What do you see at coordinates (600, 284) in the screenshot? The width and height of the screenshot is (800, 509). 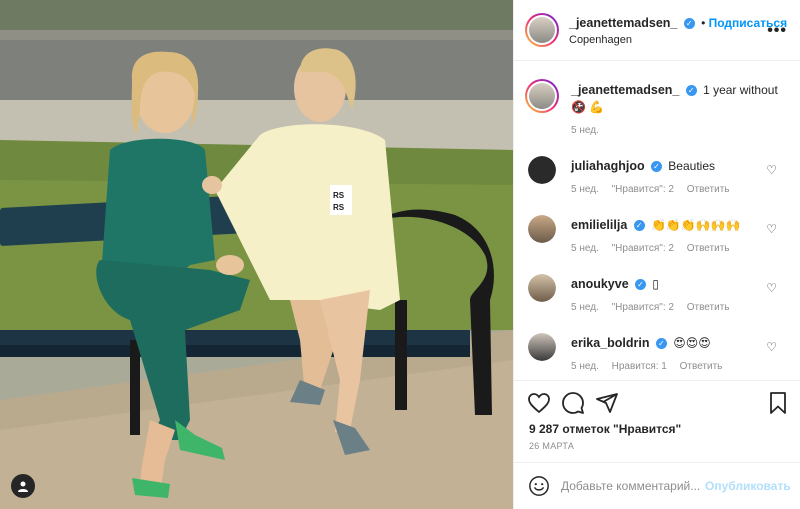 I see `comment-username: anoukyve` at bounding box center [600, 284].